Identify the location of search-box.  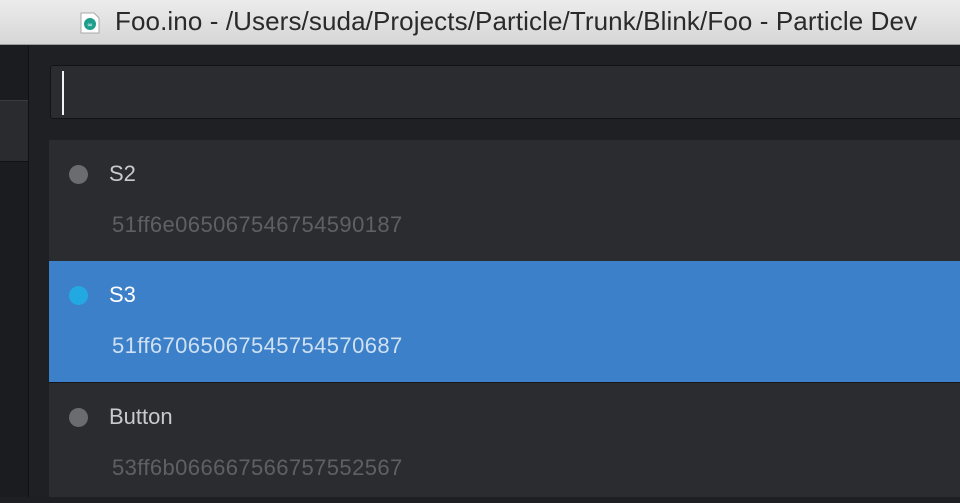
(505, 92).